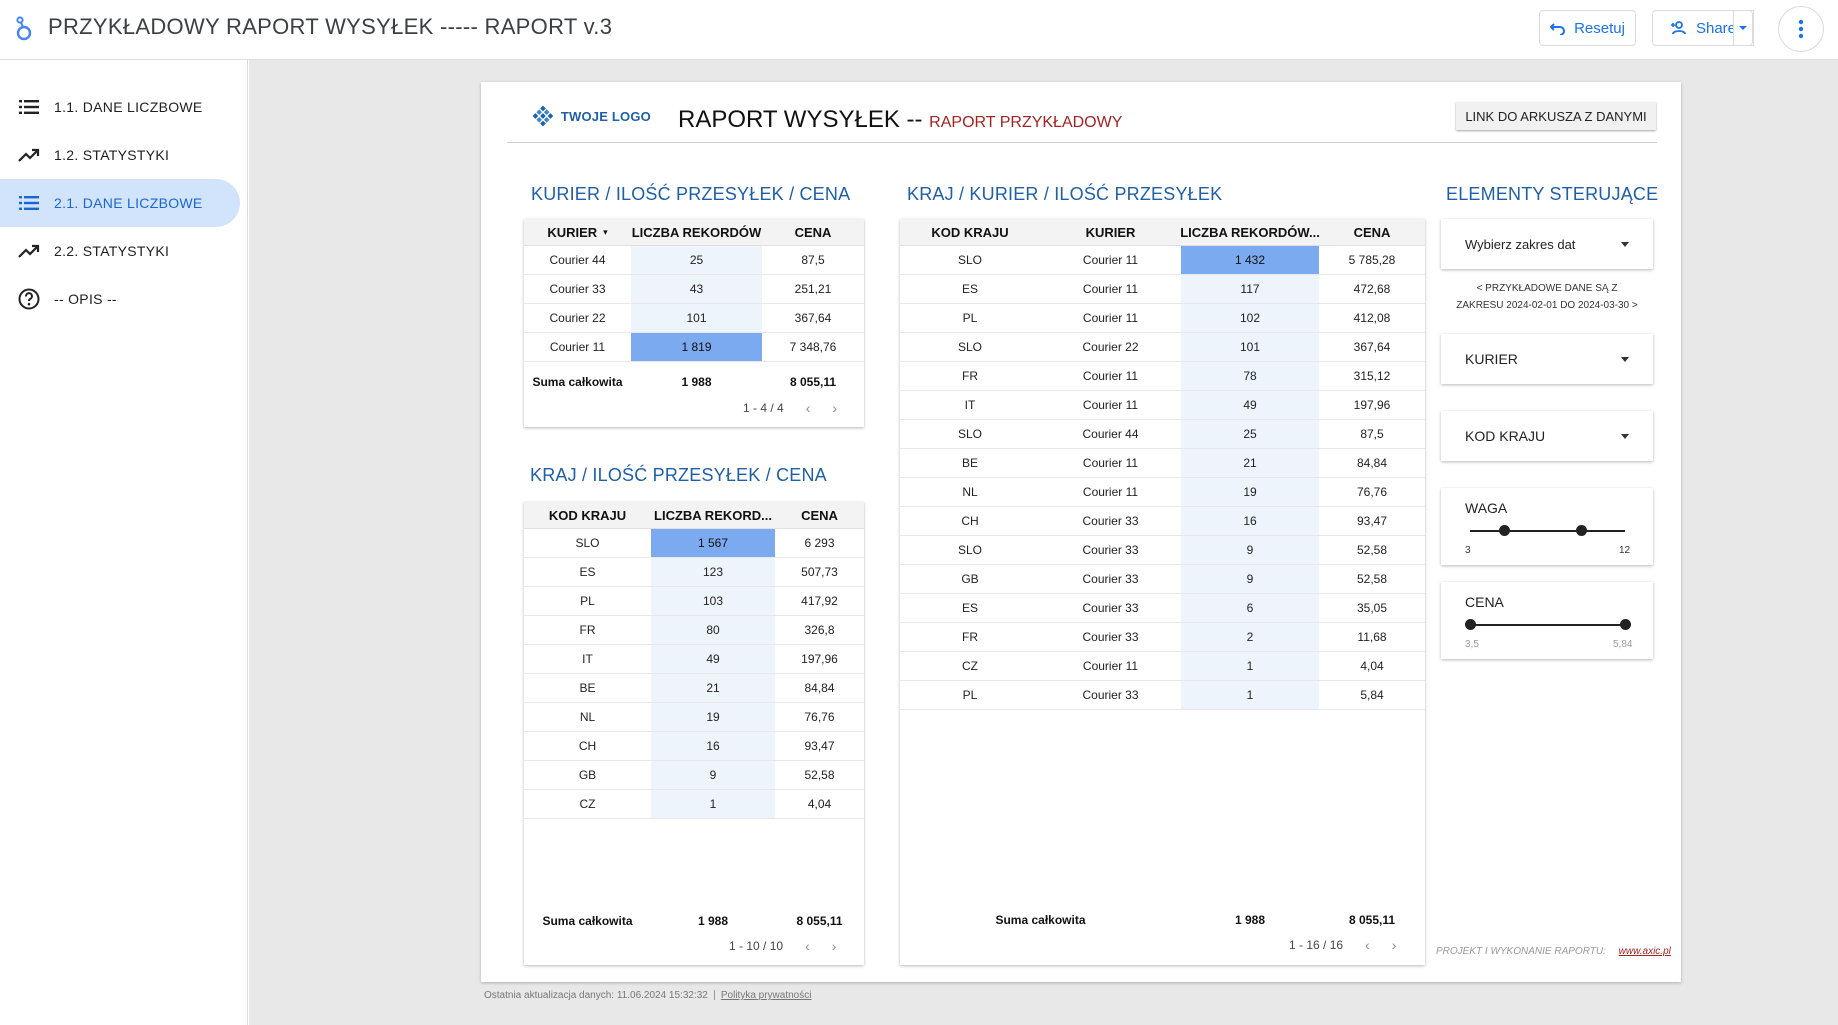 The height and width of the screenshot is (1025, 1838). I want to click on sidebar-item-1-2-statystyki: 1.2. STATYSTYKI, so click(120, 155).